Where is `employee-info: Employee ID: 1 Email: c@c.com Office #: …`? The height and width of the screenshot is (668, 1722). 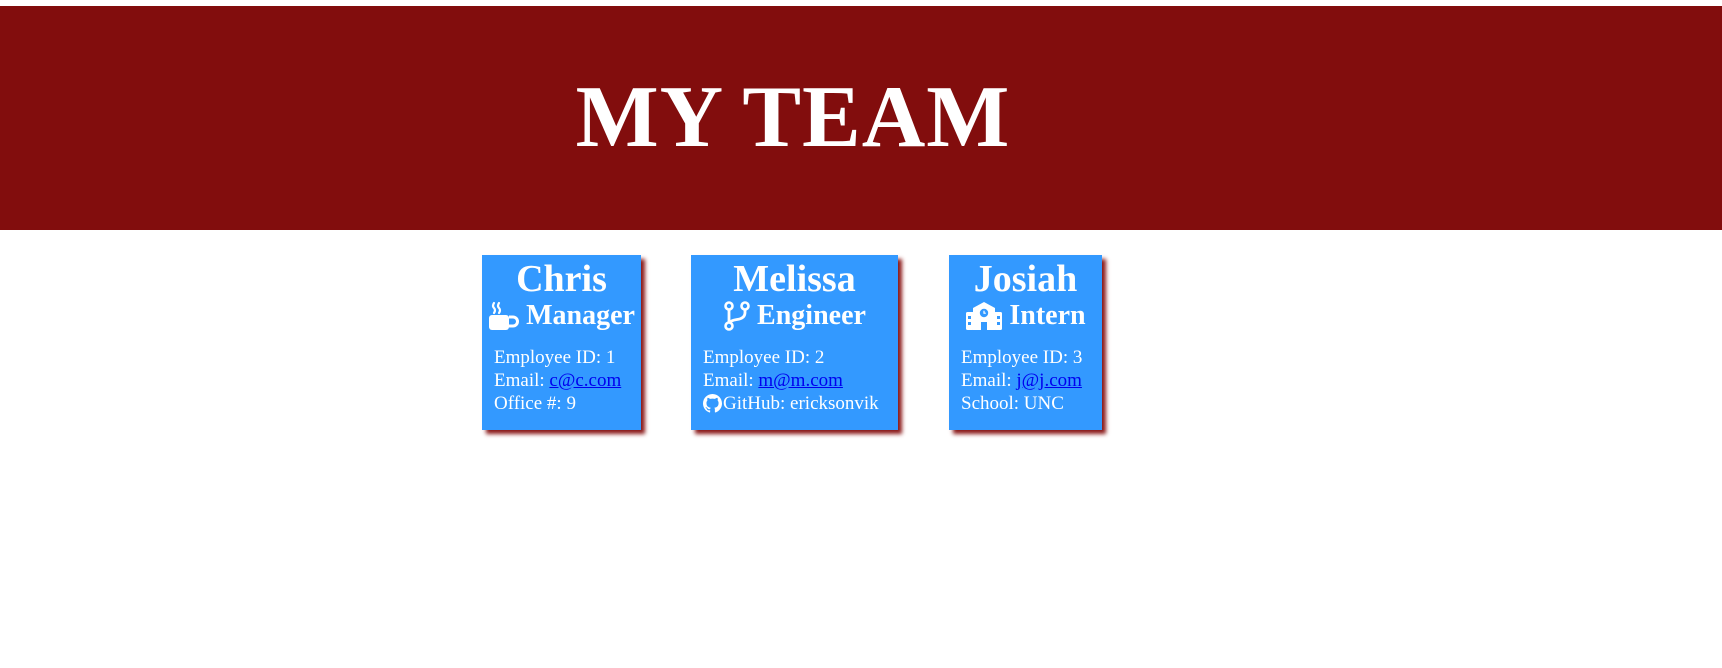 employee-info: Employee ID: 1 Email: c@c.com Office #: … is located at coordinates (561, 380).